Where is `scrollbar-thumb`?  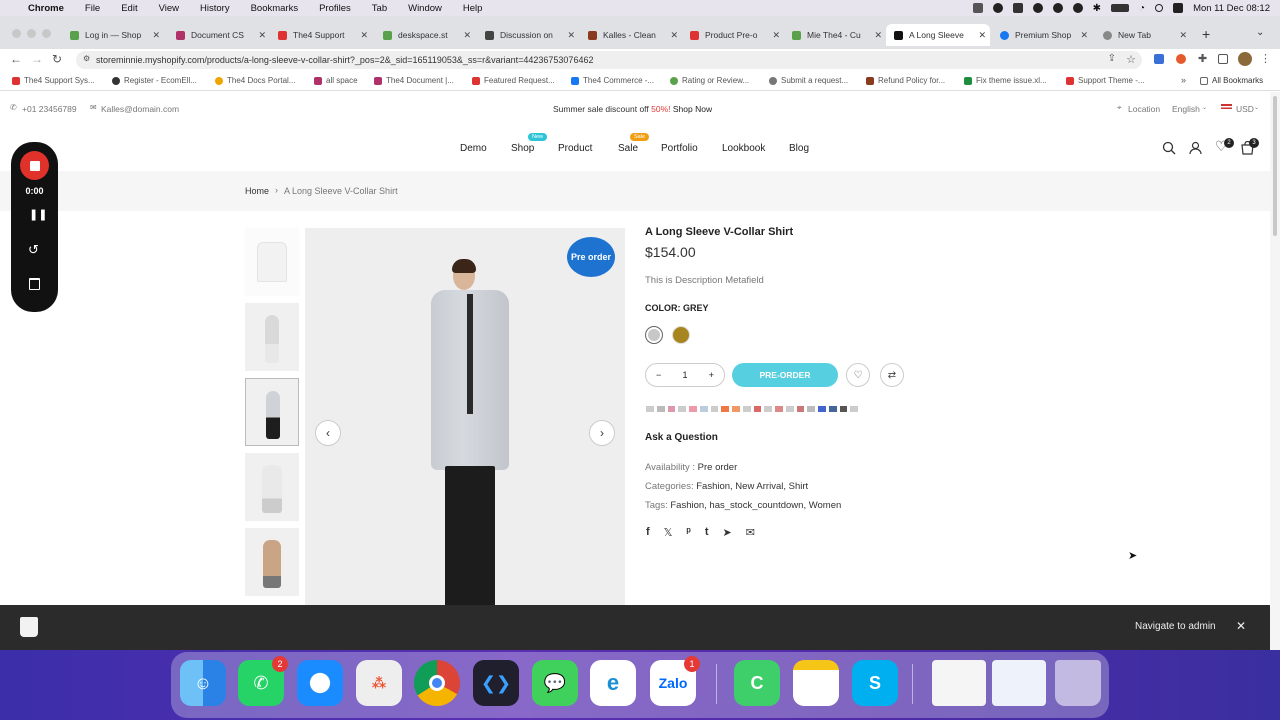
scrollbar-thumb is located at coordinates (1275, 166).